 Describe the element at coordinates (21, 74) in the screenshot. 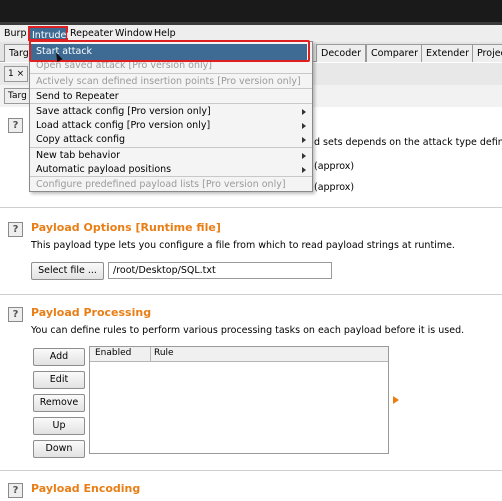

I see `close-icon: ×` at that location.